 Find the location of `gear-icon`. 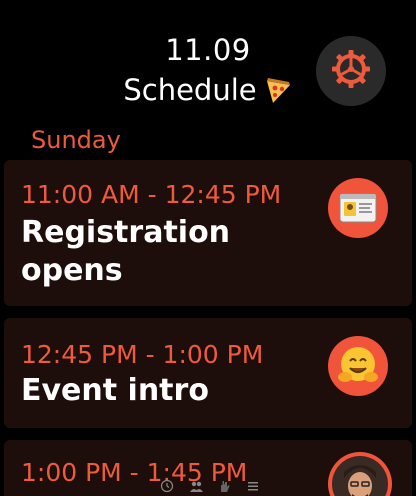

gear-icon is located at coordinates (351, 71).